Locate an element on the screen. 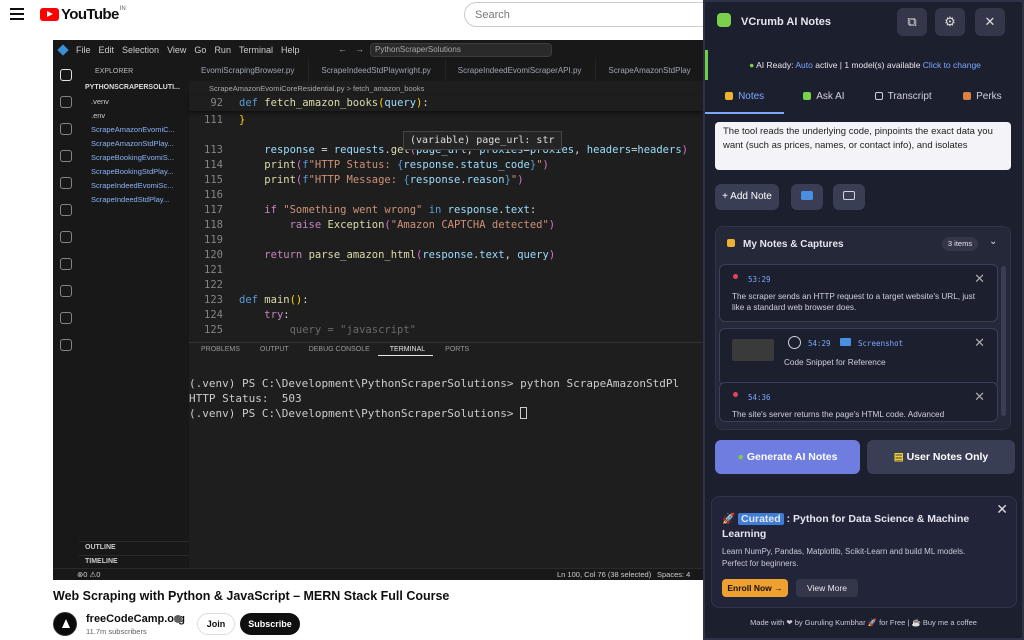 Image resolution: width=1024 pixels, height=640 pixels. note-text: Code Snippet for Reference is located at coordinates (835, 362).